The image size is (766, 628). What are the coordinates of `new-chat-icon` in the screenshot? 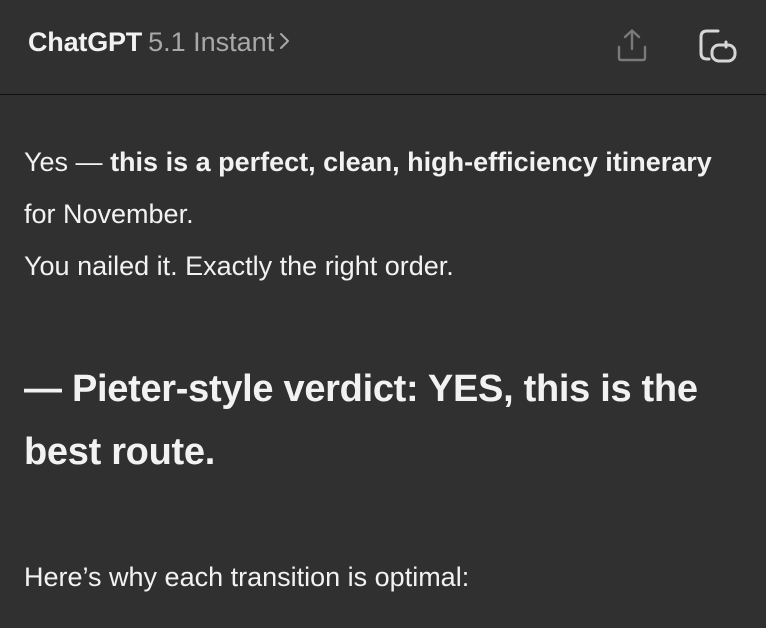 It's located at (718, 48).